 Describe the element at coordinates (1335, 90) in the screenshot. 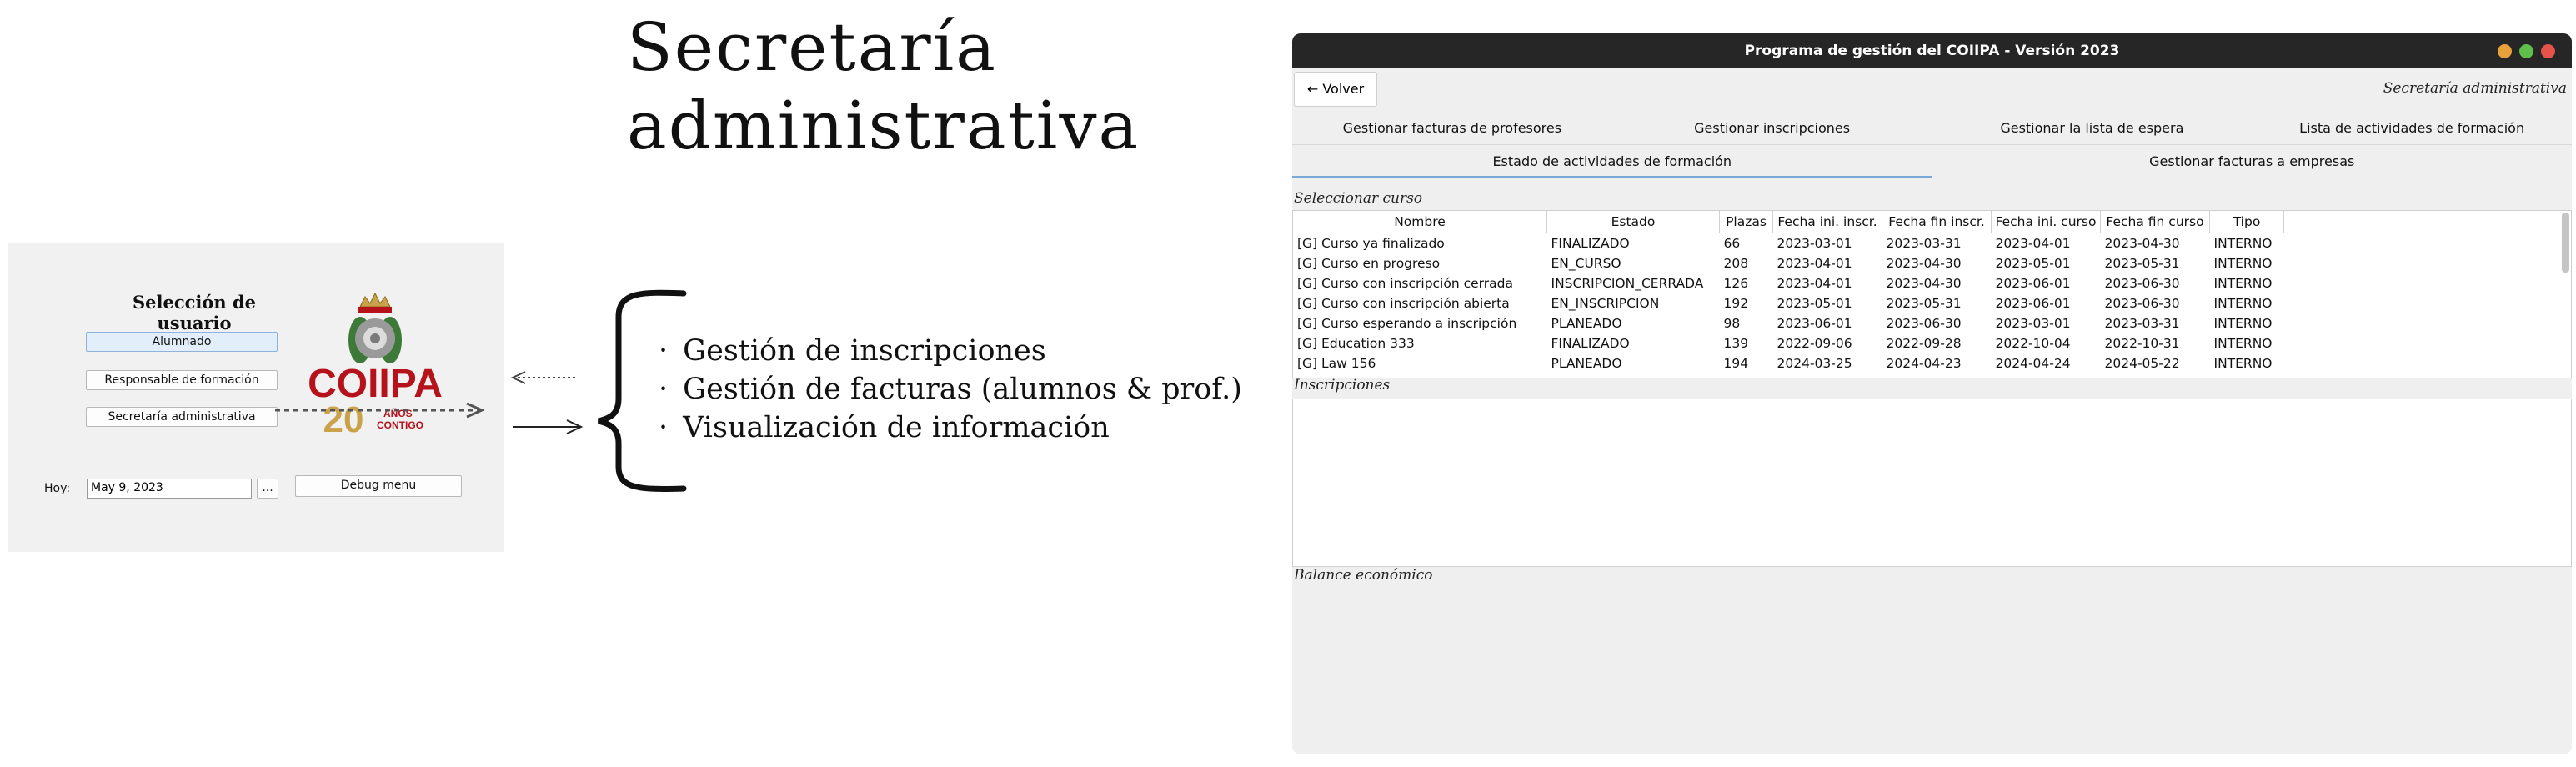

I see `back-button: ← Volver` at that location.